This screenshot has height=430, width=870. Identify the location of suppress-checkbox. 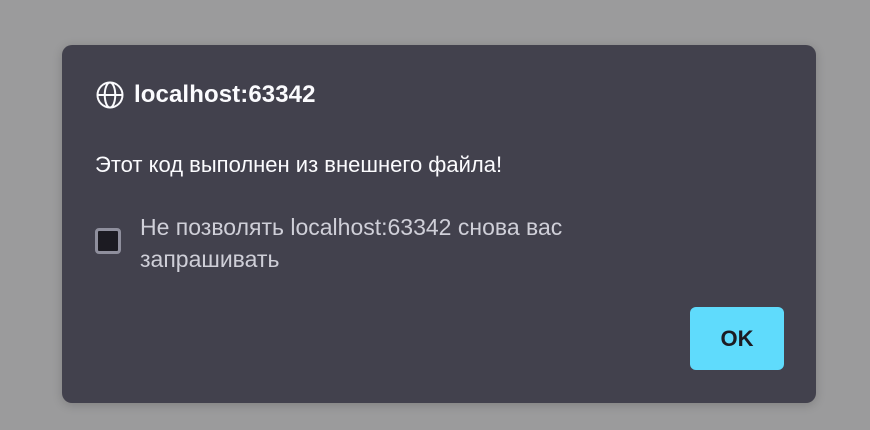
(108, 241).